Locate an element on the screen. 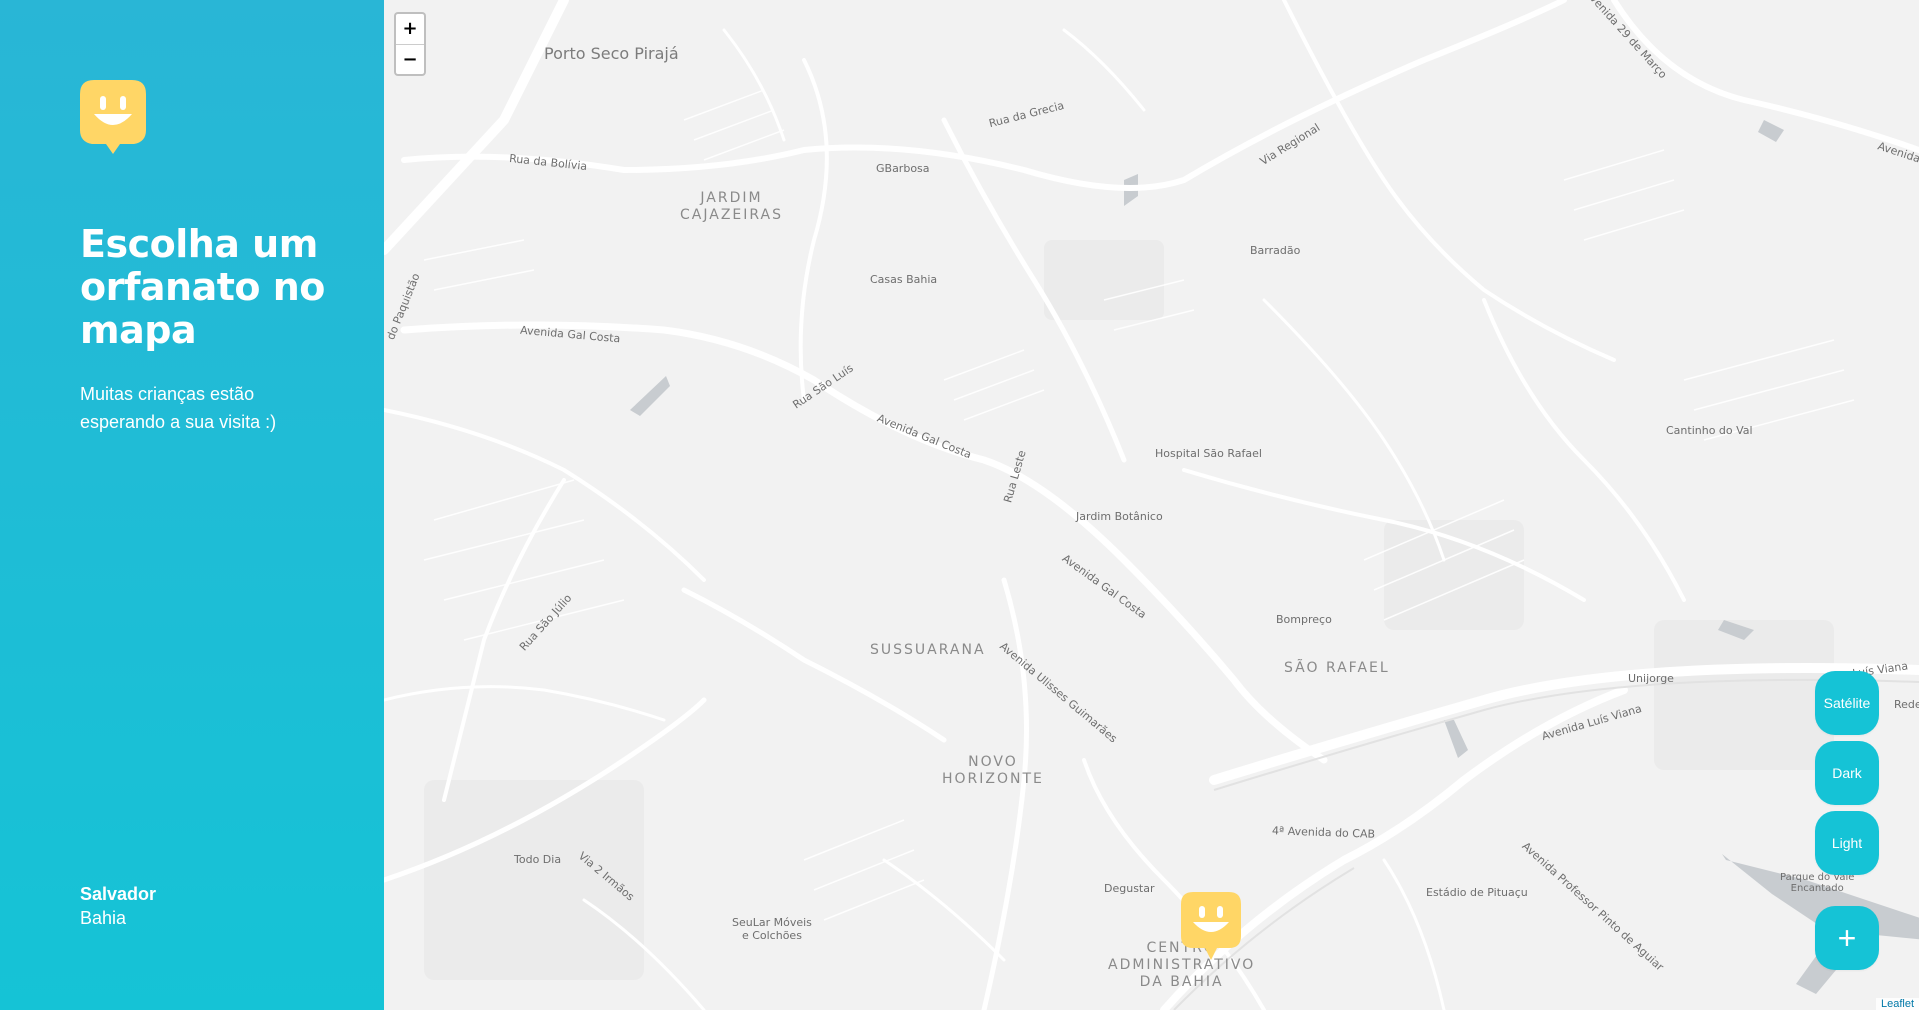  add-orphanage-button: + is located at coordinates (1847, 938).